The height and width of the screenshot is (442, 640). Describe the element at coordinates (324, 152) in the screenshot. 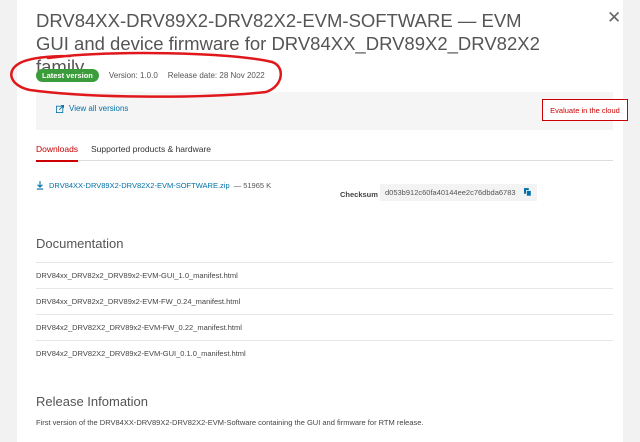

I see `tab-bar: Downloads Supported products & hardware` at that location.